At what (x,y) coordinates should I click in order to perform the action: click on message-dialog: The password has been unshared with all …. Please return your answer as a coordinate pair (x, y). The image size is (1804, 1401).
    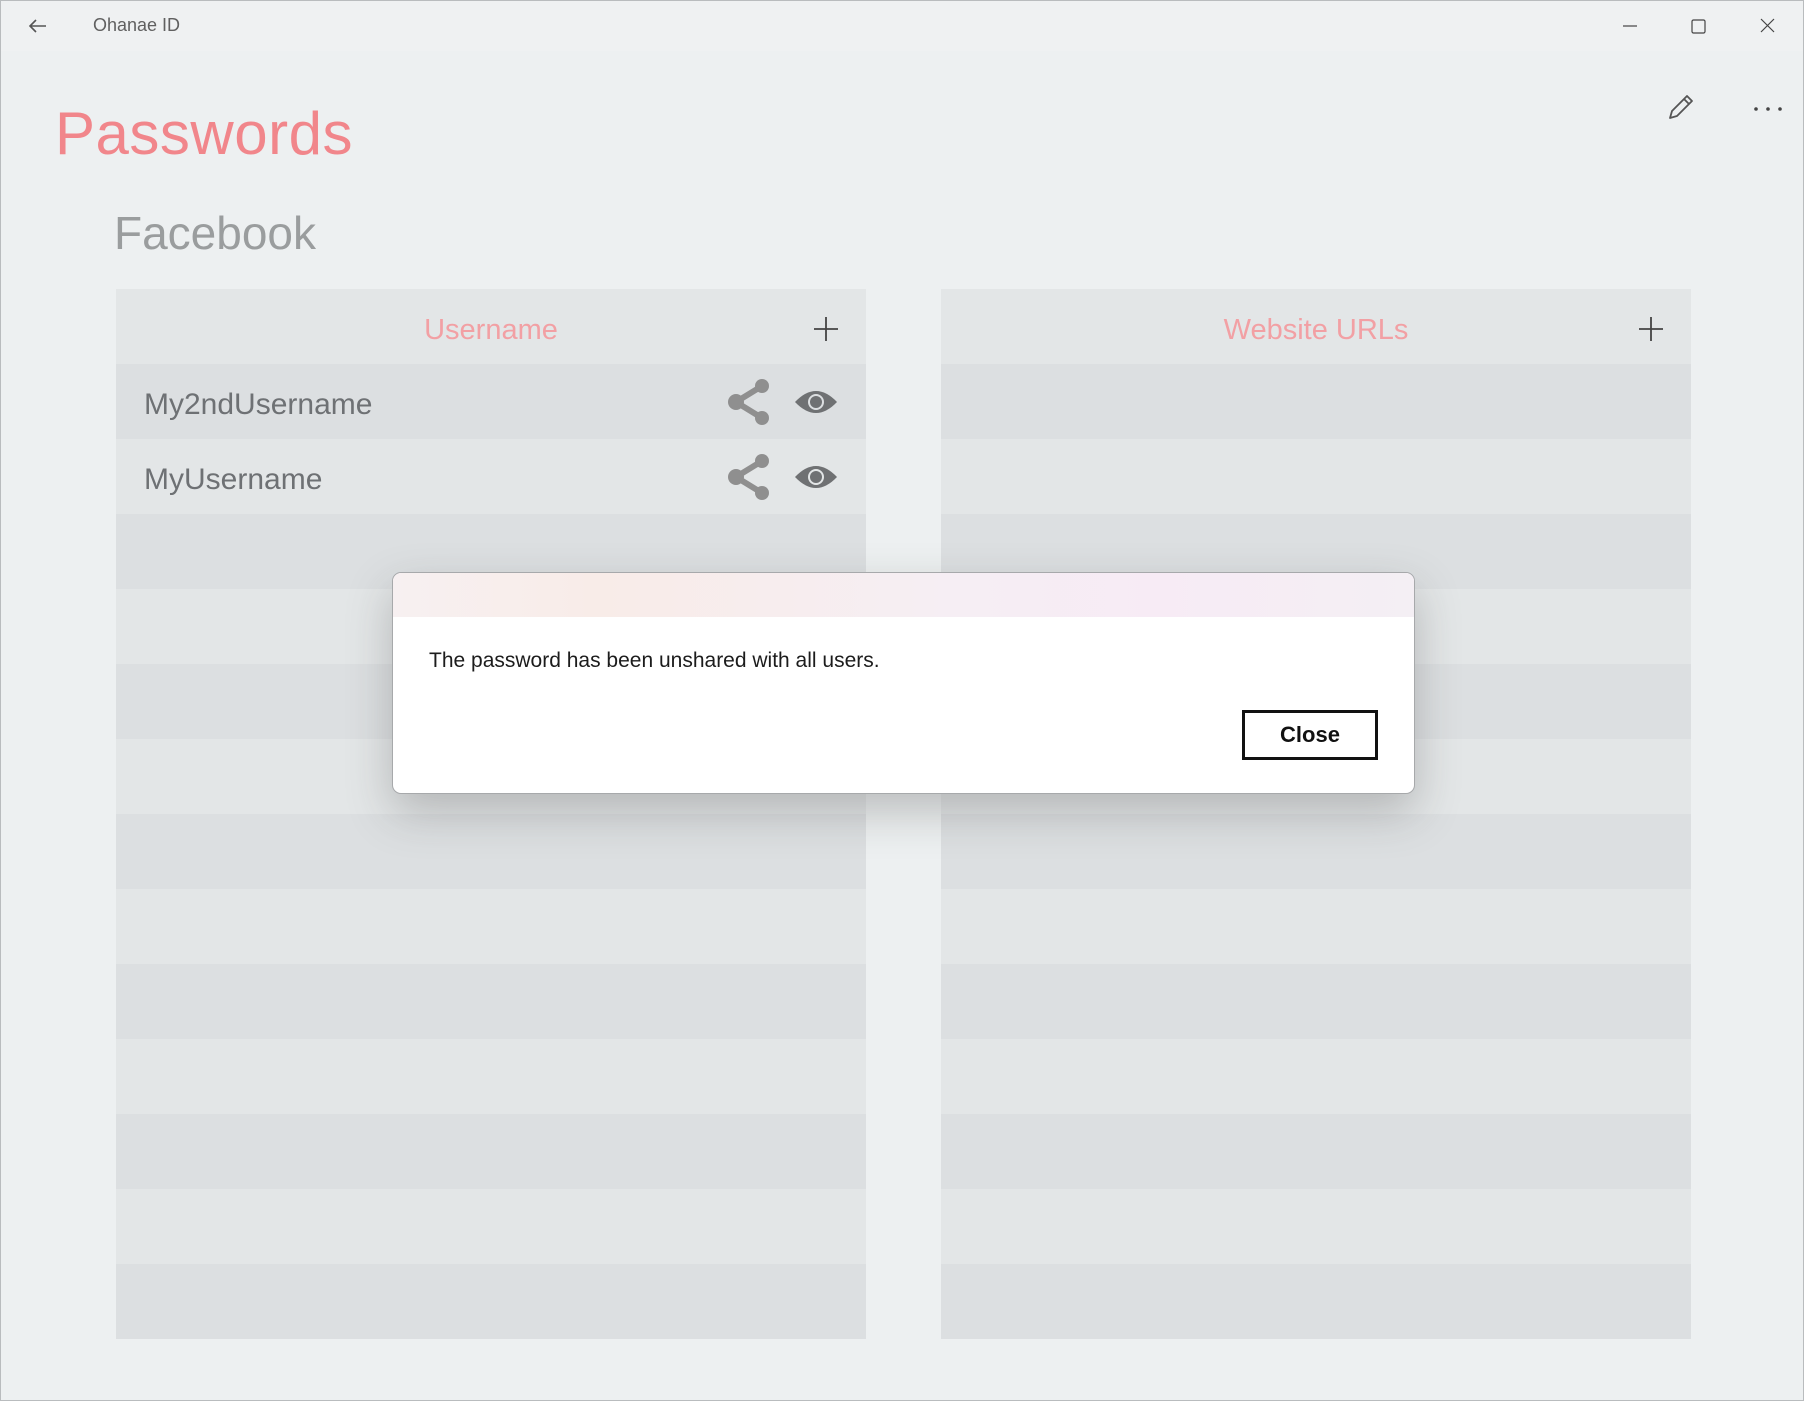
    Looking at the image, I should click on (903, 683).